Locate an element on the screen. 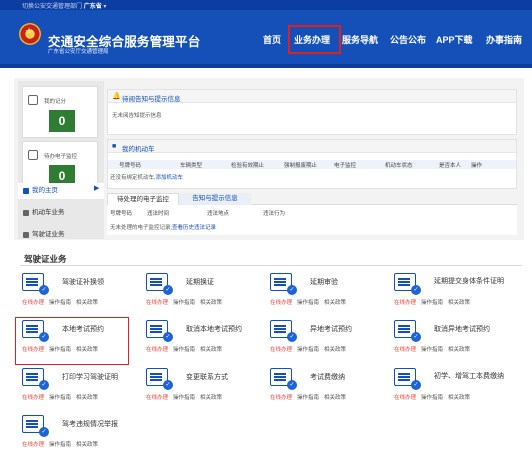  service-name: 初学、增驾工本费缴纳 is located at coordinates (469, 376).